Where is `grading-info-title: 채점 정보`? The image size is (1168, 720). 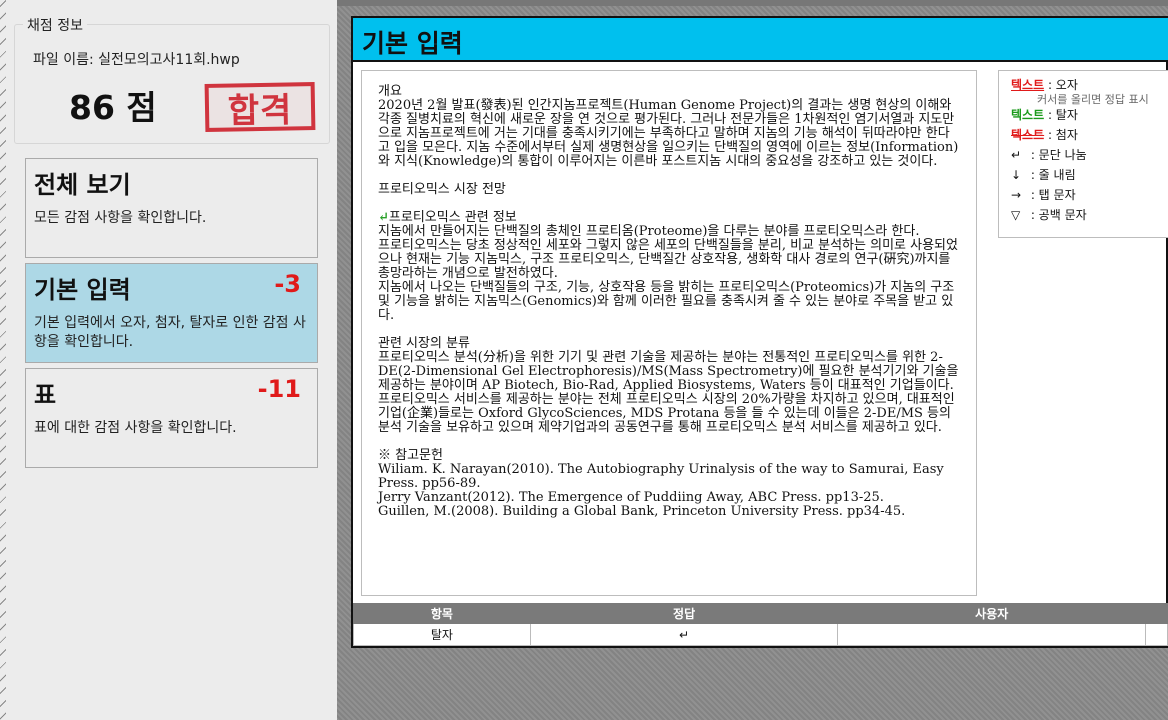 grading-info-title: 채점 정보 is located at coordinates (55, 25).